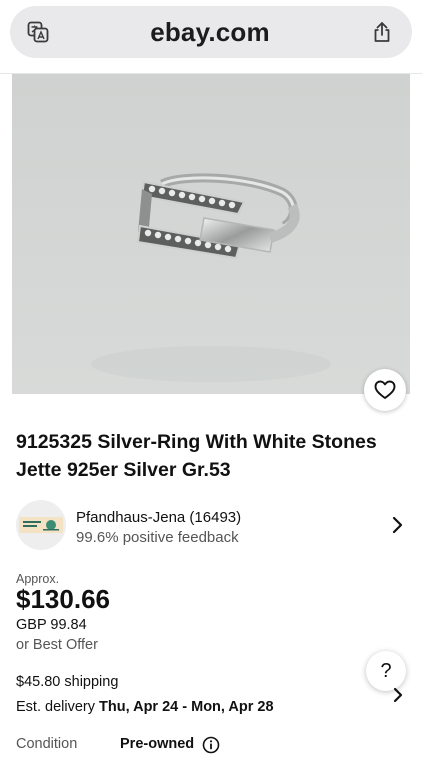 The image size is (422, 768). Describe the element at coordinates (397, 525) in the screenshot. I see `chevron-right-icon` at that location.